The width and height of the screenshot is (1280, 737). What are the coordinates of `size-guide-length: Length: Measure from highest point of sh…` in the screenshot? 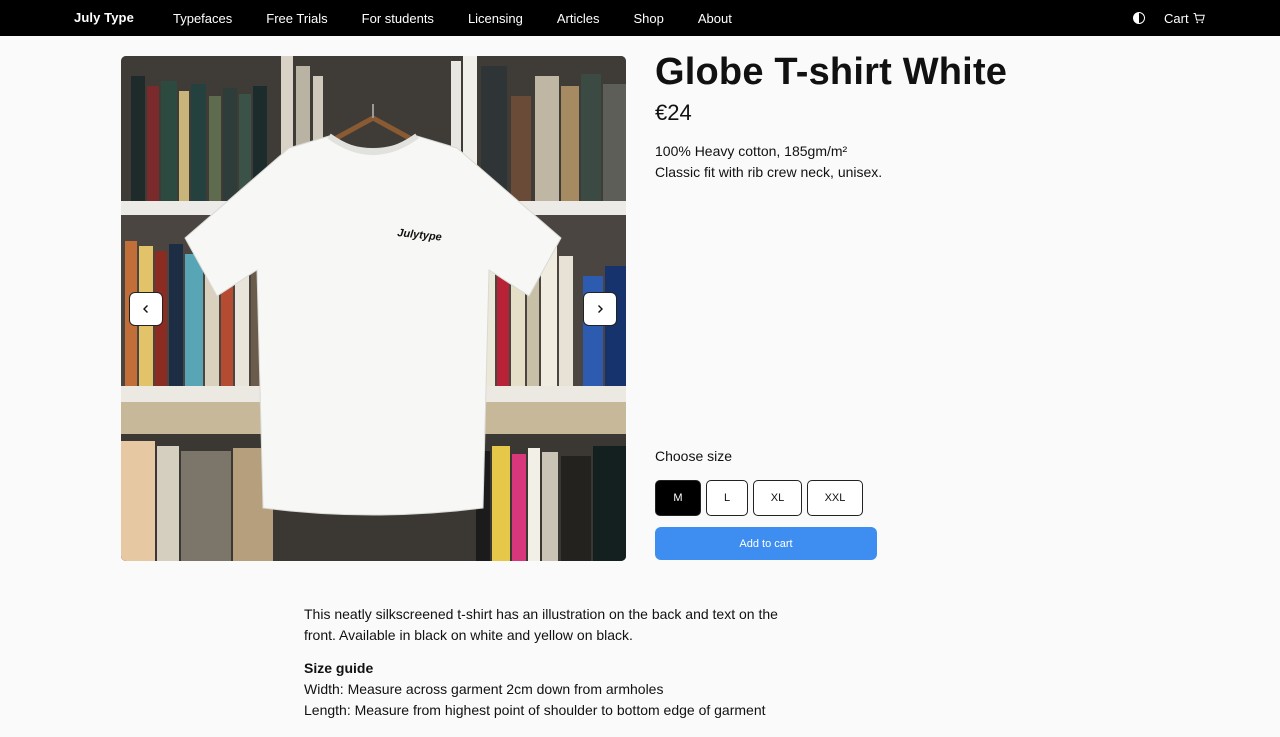 It's located at (535, 710).